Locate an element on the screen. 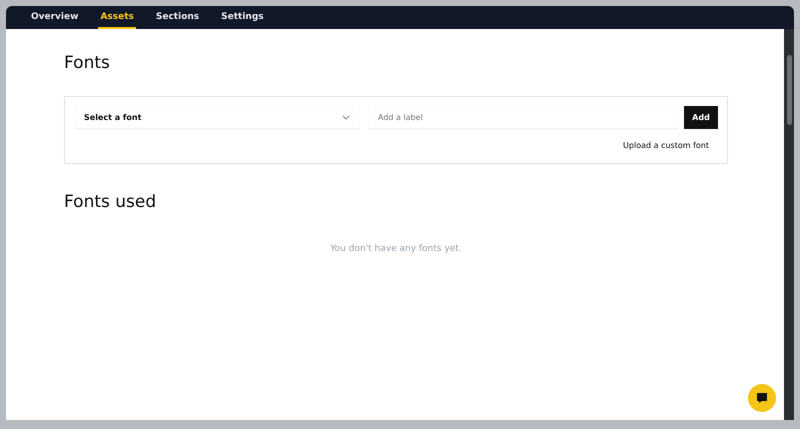 The image size is (800, 429). empty-message: You don't have any fonts yet. is located at coordinates (396, 249).